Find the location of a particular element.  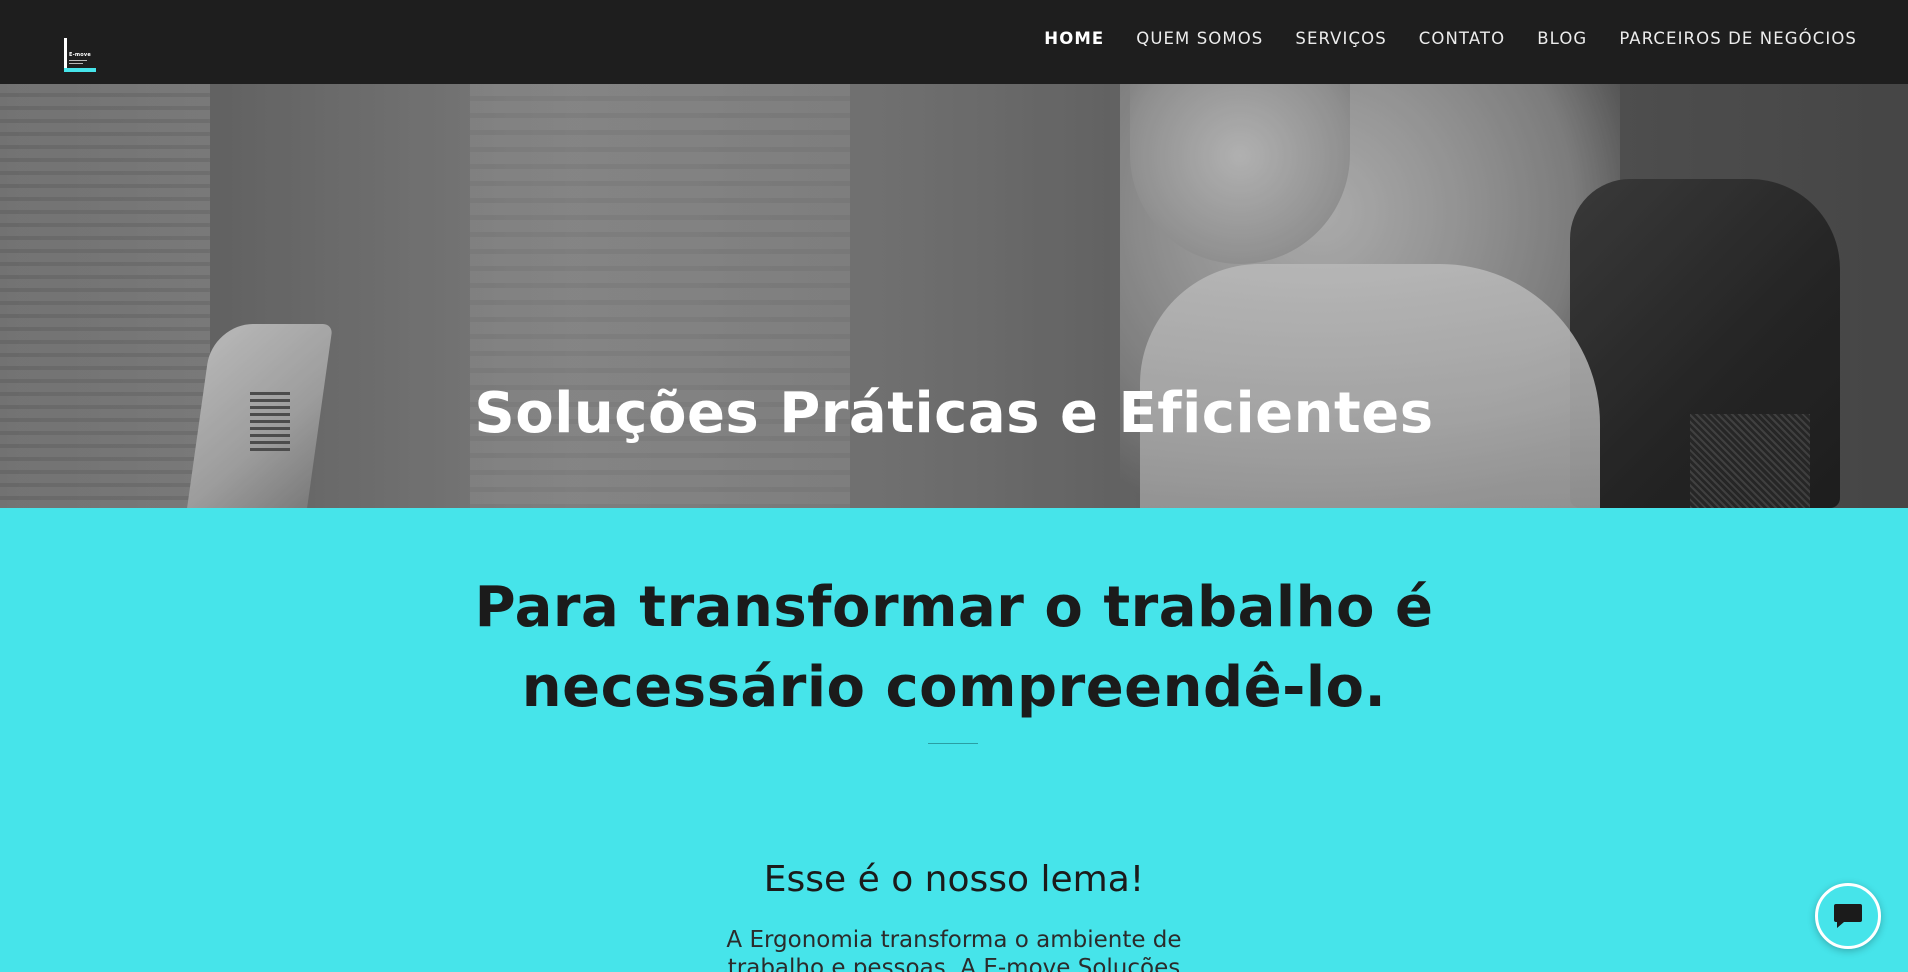

logo: E-move is located at coordinates (80, 55).